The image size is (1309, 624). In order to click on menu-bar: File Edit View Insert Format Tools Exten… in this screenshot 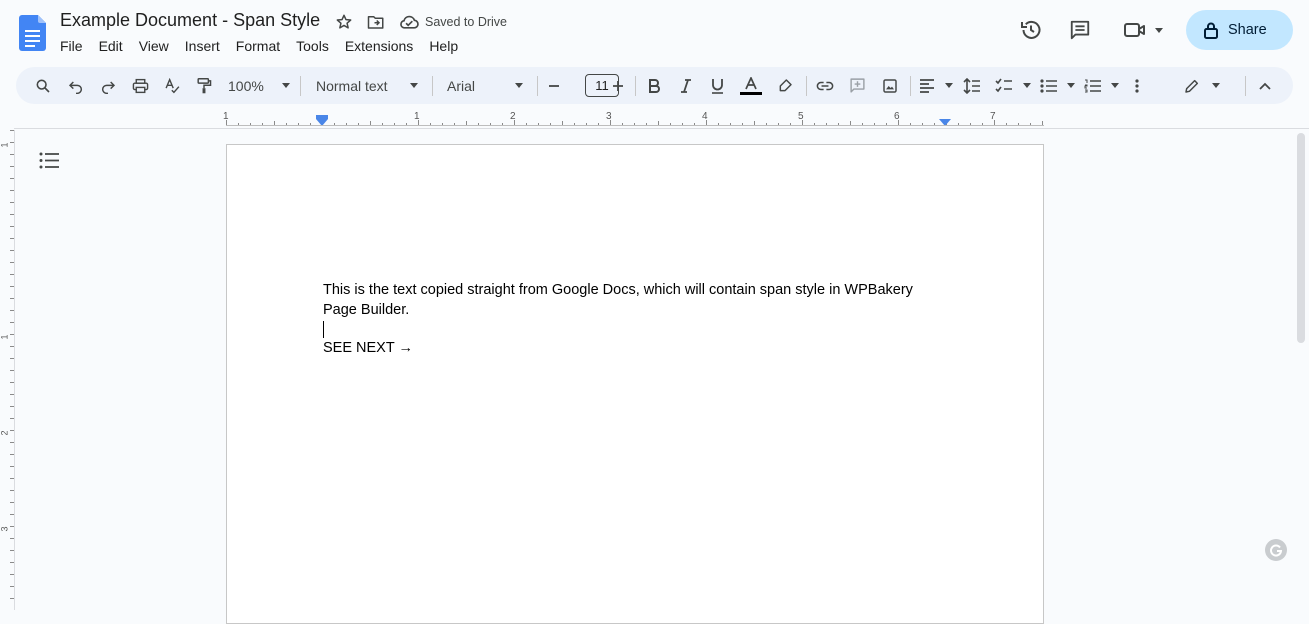, I will do `click(259, 46)`.